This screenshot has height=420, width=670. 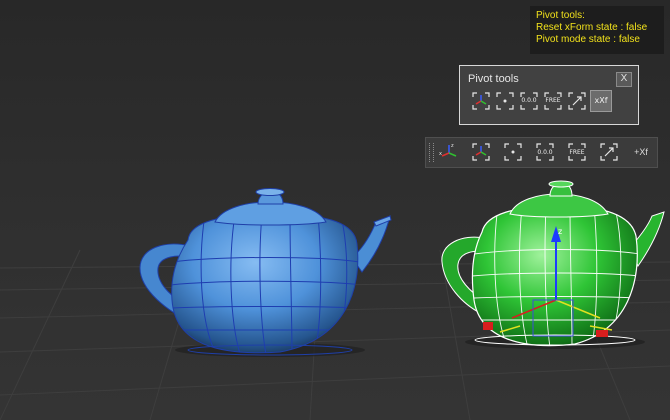 I want to click on svg-text: x, so click(x=440, y=154).